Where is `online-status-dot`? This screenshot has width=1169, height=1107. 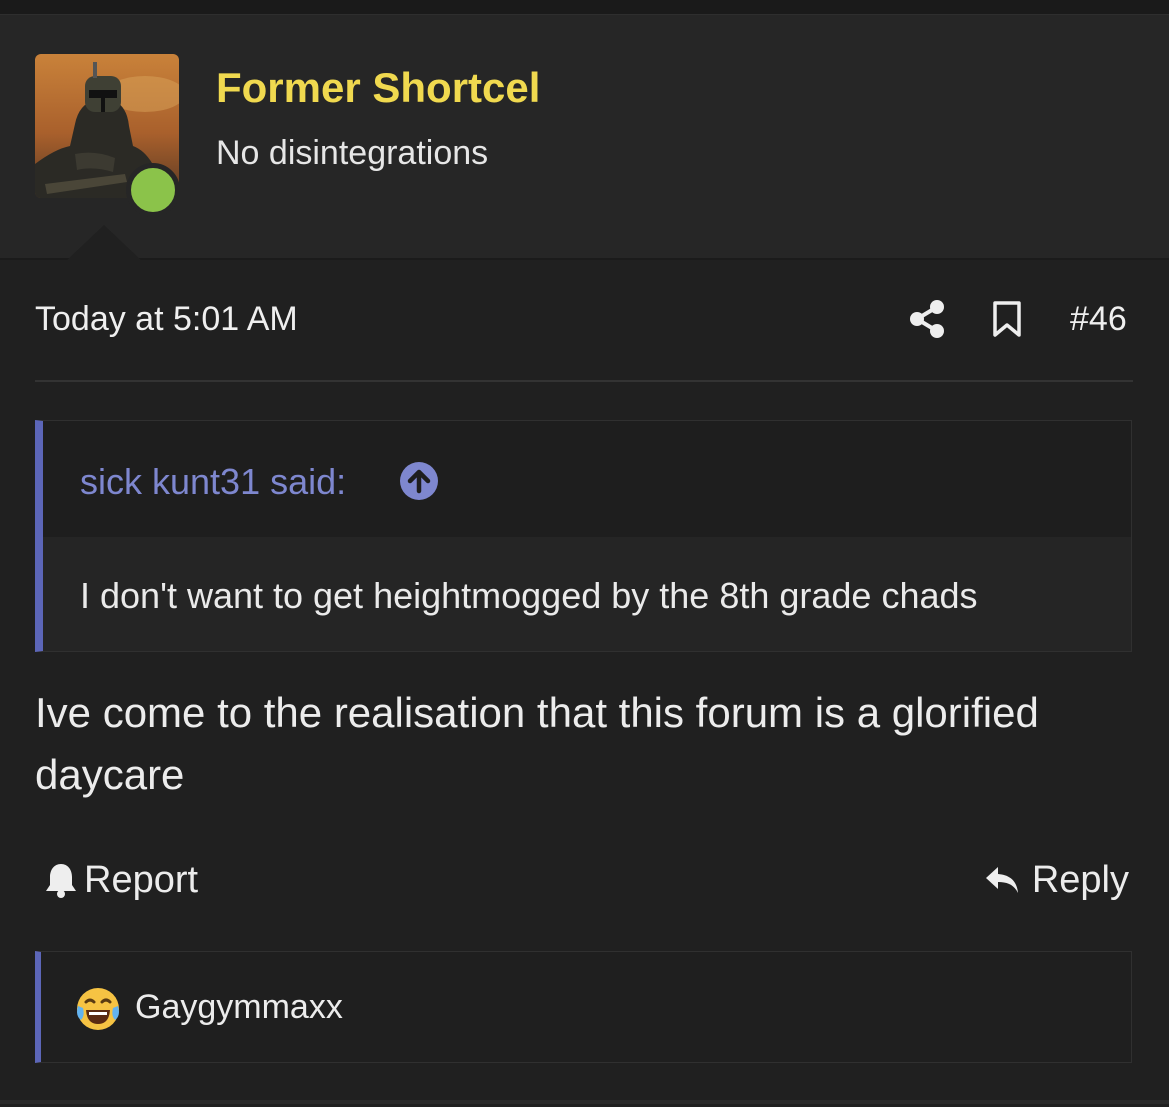
online-status-dot is located at coordinates (153, 190).